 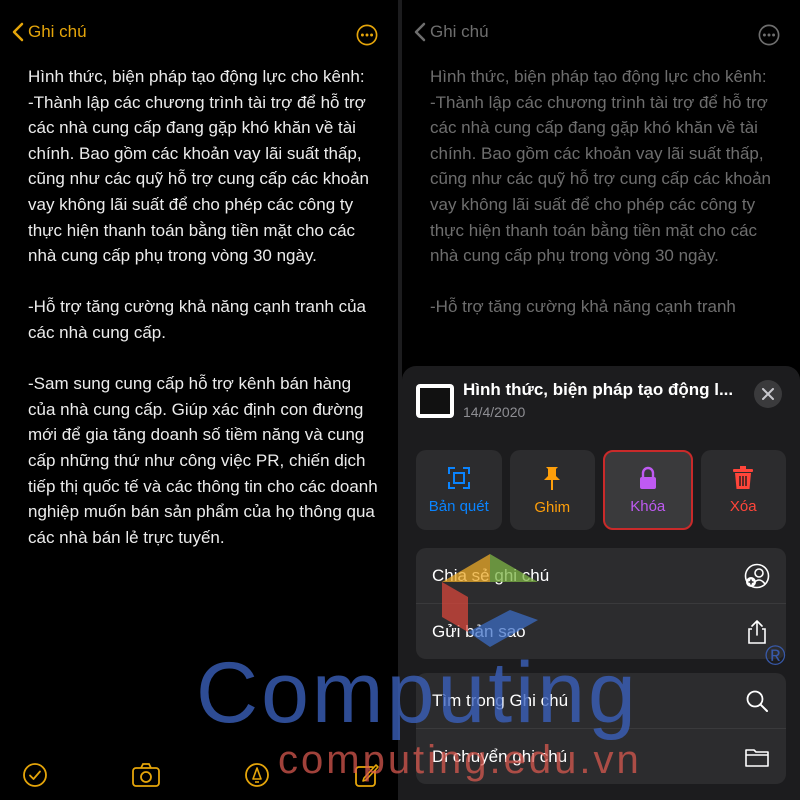 I want to click on trash-icon, so click(x=743, y=477).